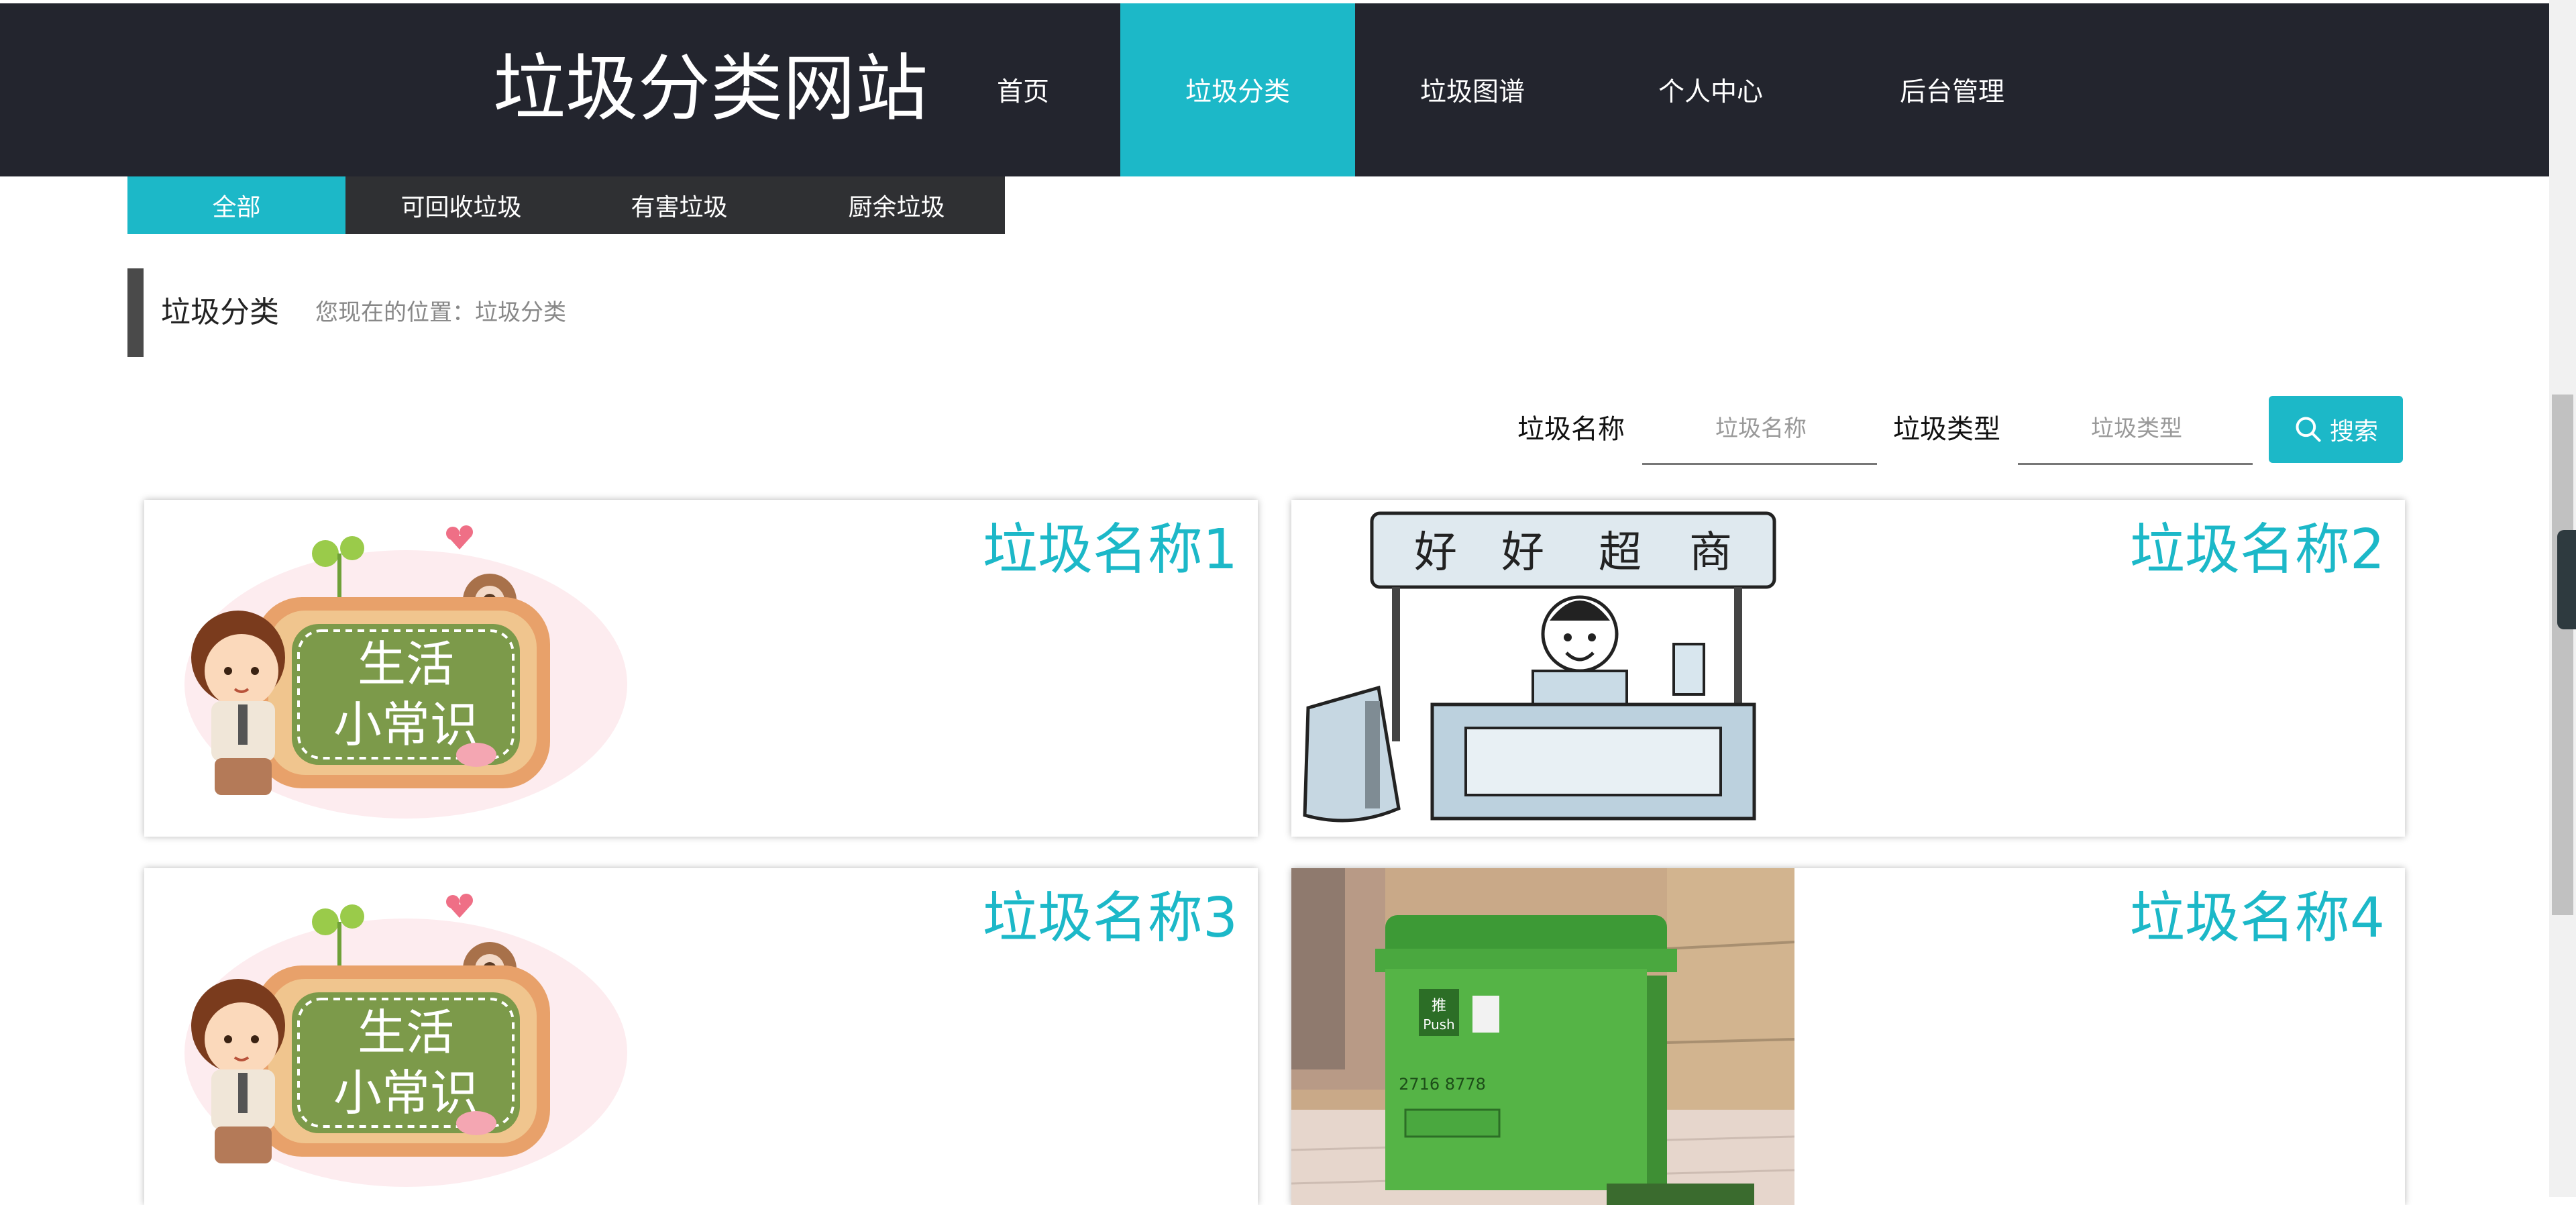  What do you see at coordinates (1438, 1024) in the screenshot?
I see `bin-sign-push: Push` at bounding box center [1438, 1024].